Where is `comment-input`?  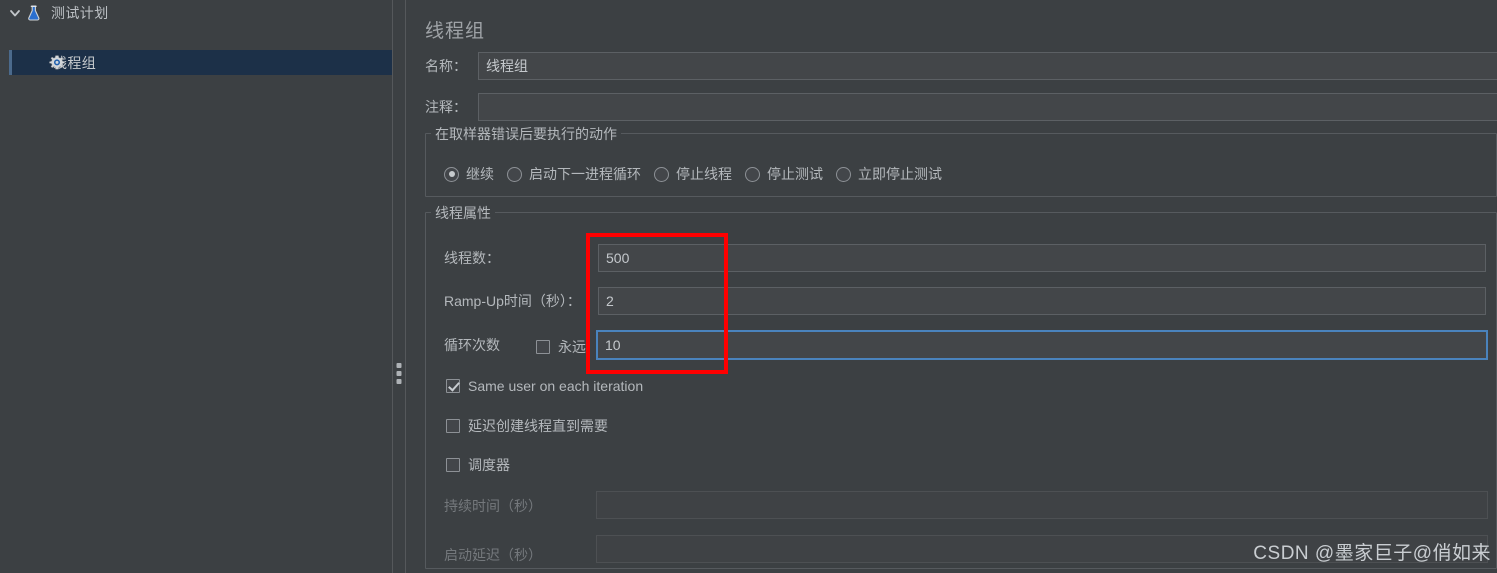 comment-input is located at coordinates (987, 107).